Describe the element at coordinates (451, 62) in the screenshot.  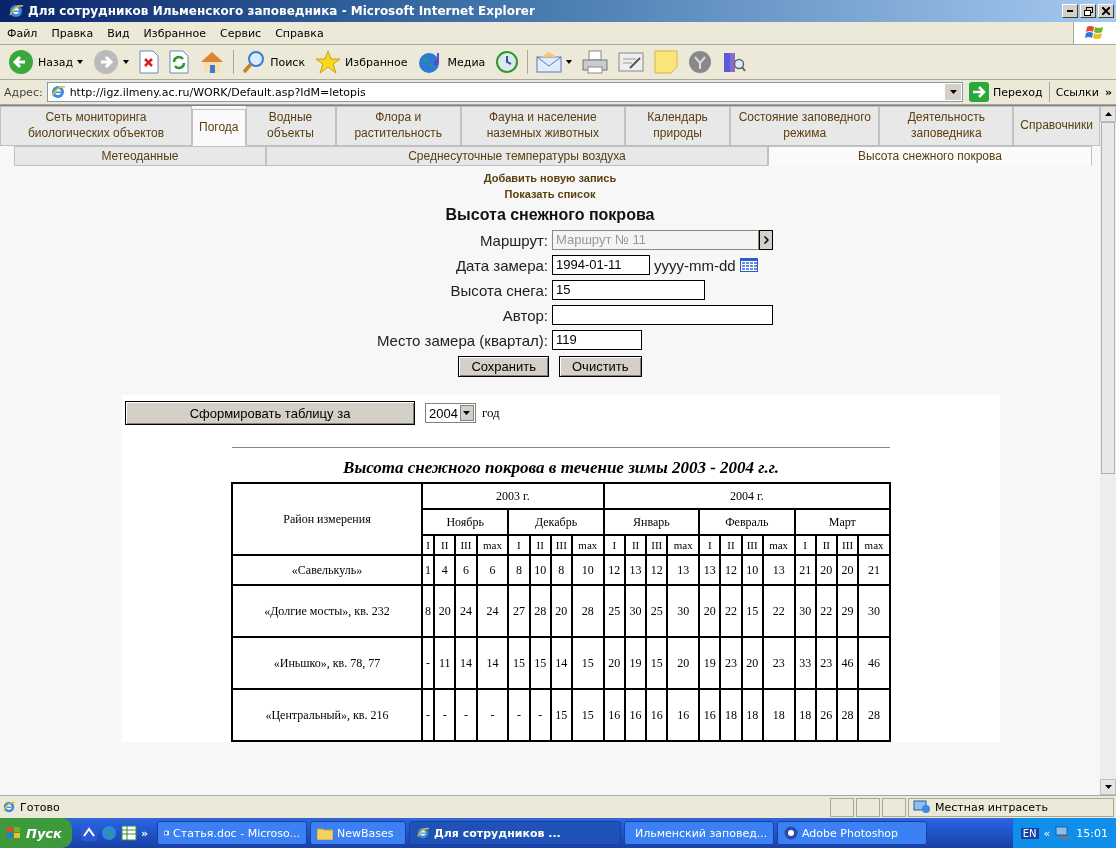
I see `media-button: Медиа` at that location.